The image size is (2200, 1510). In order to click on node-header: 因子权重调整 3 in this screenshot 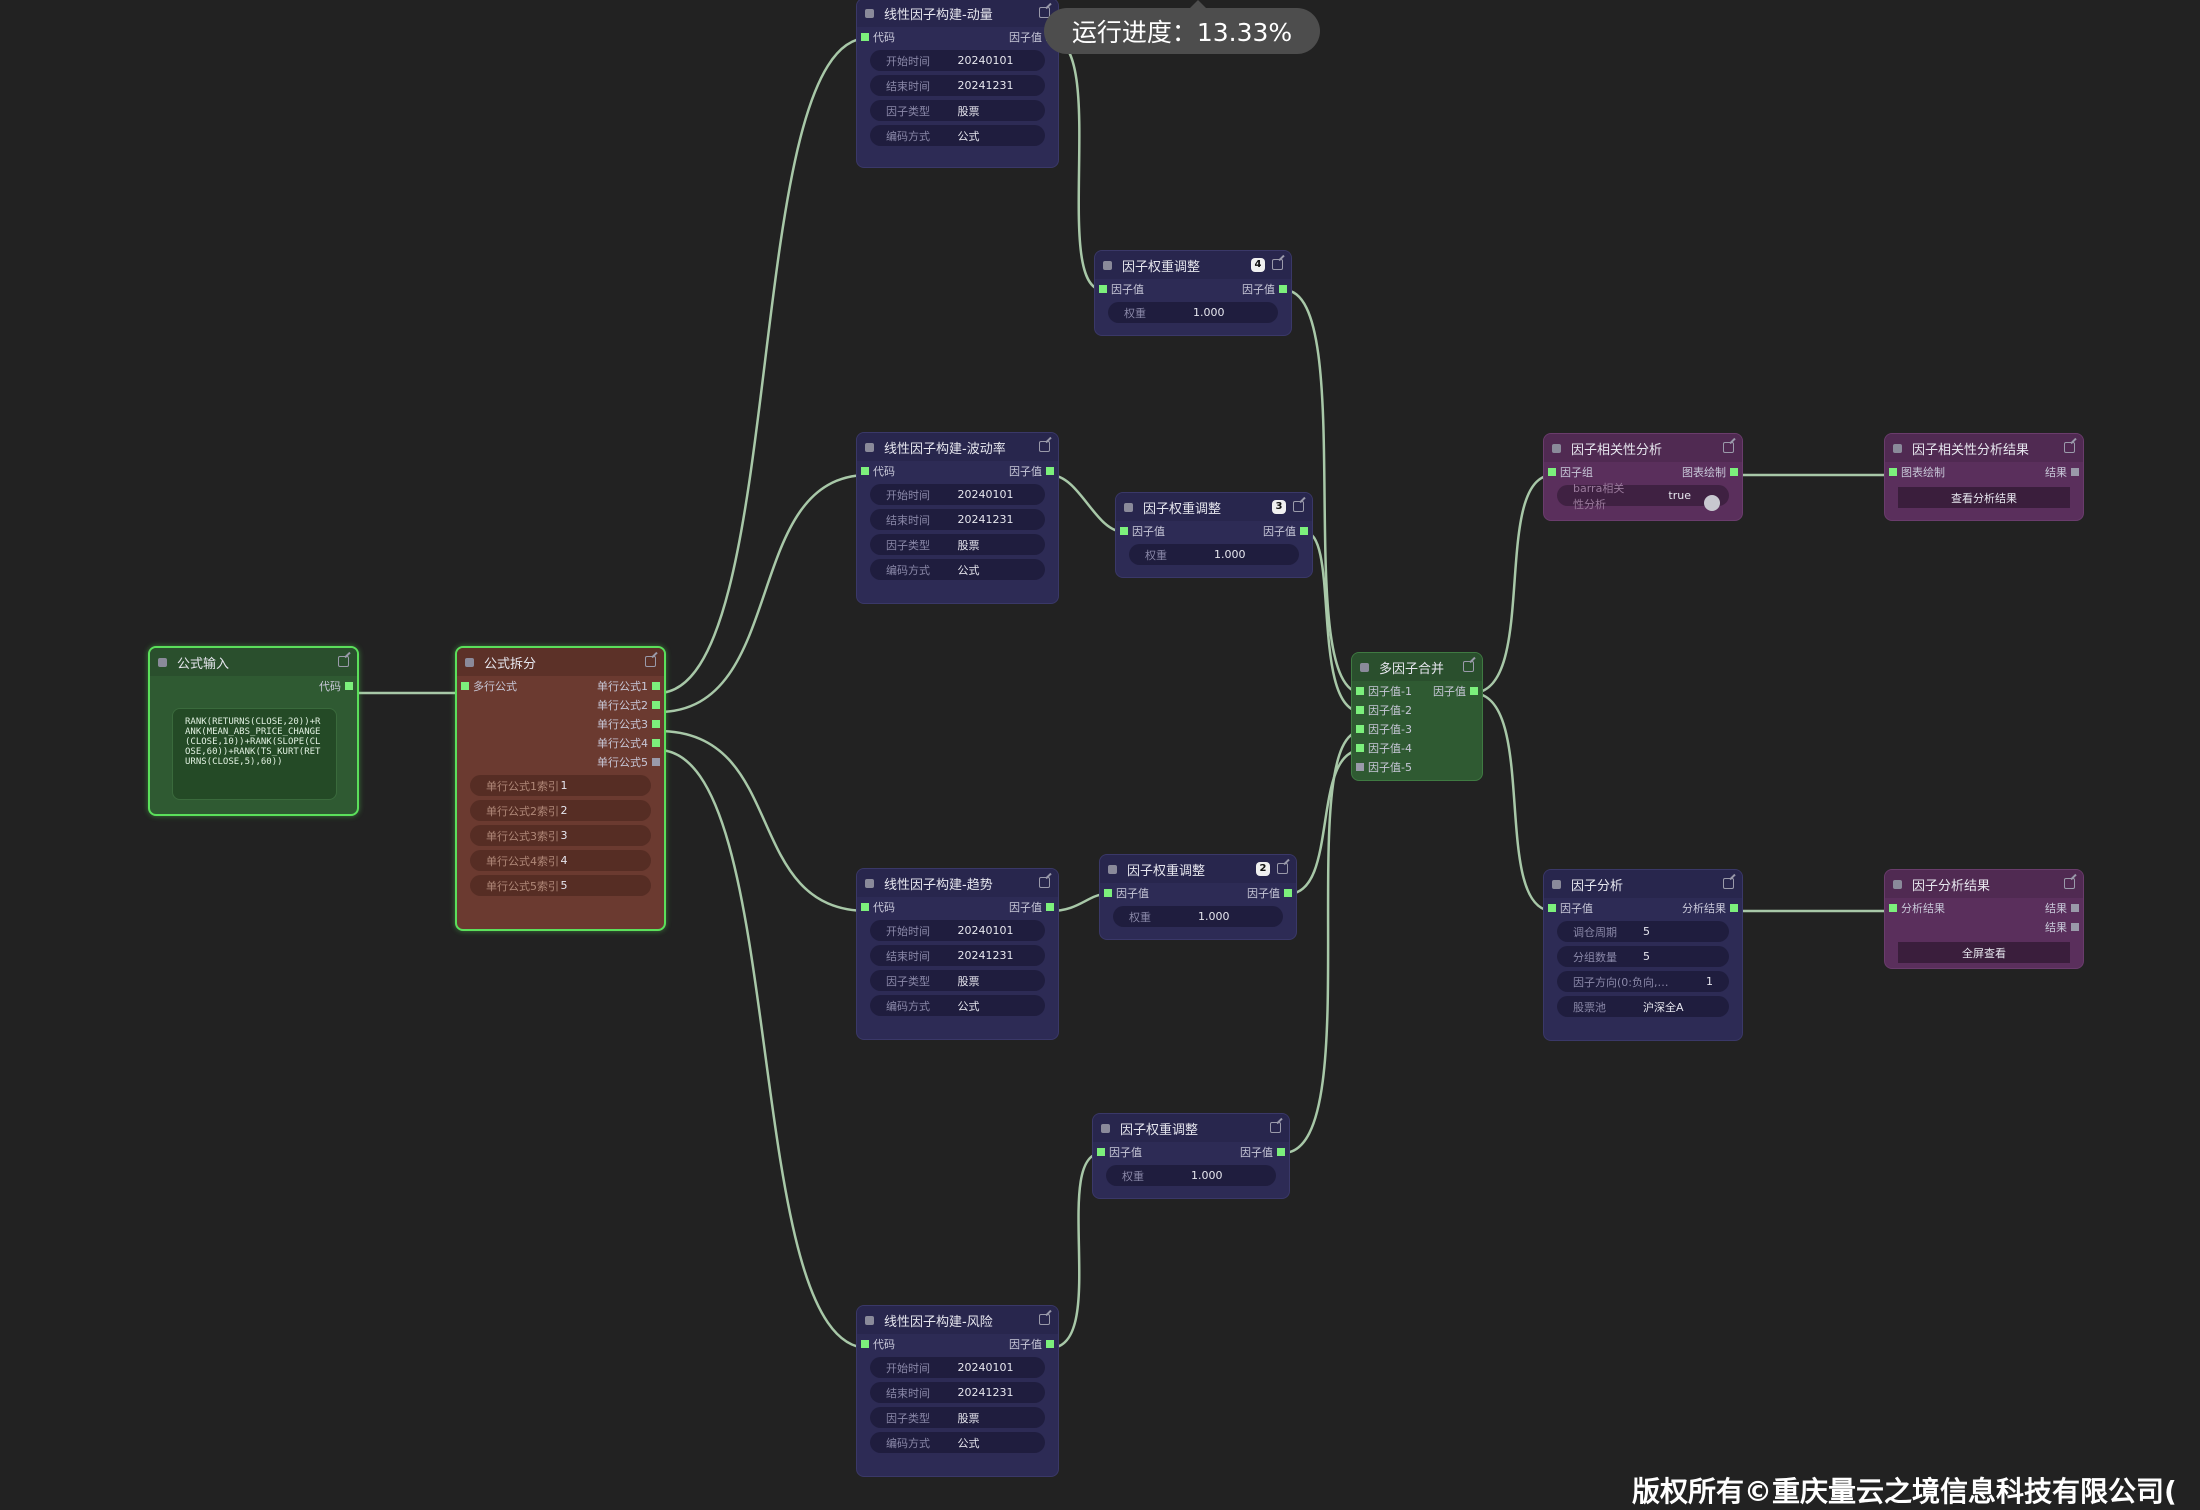, I will do `click(1214, 507)`.